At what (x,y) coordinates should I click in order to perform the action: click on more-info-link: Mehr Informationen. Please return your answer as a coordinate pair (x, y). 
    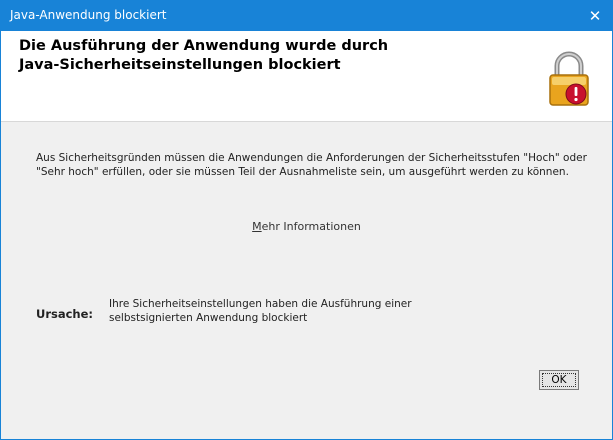
    Looking at the image, I should click on (306, 226).